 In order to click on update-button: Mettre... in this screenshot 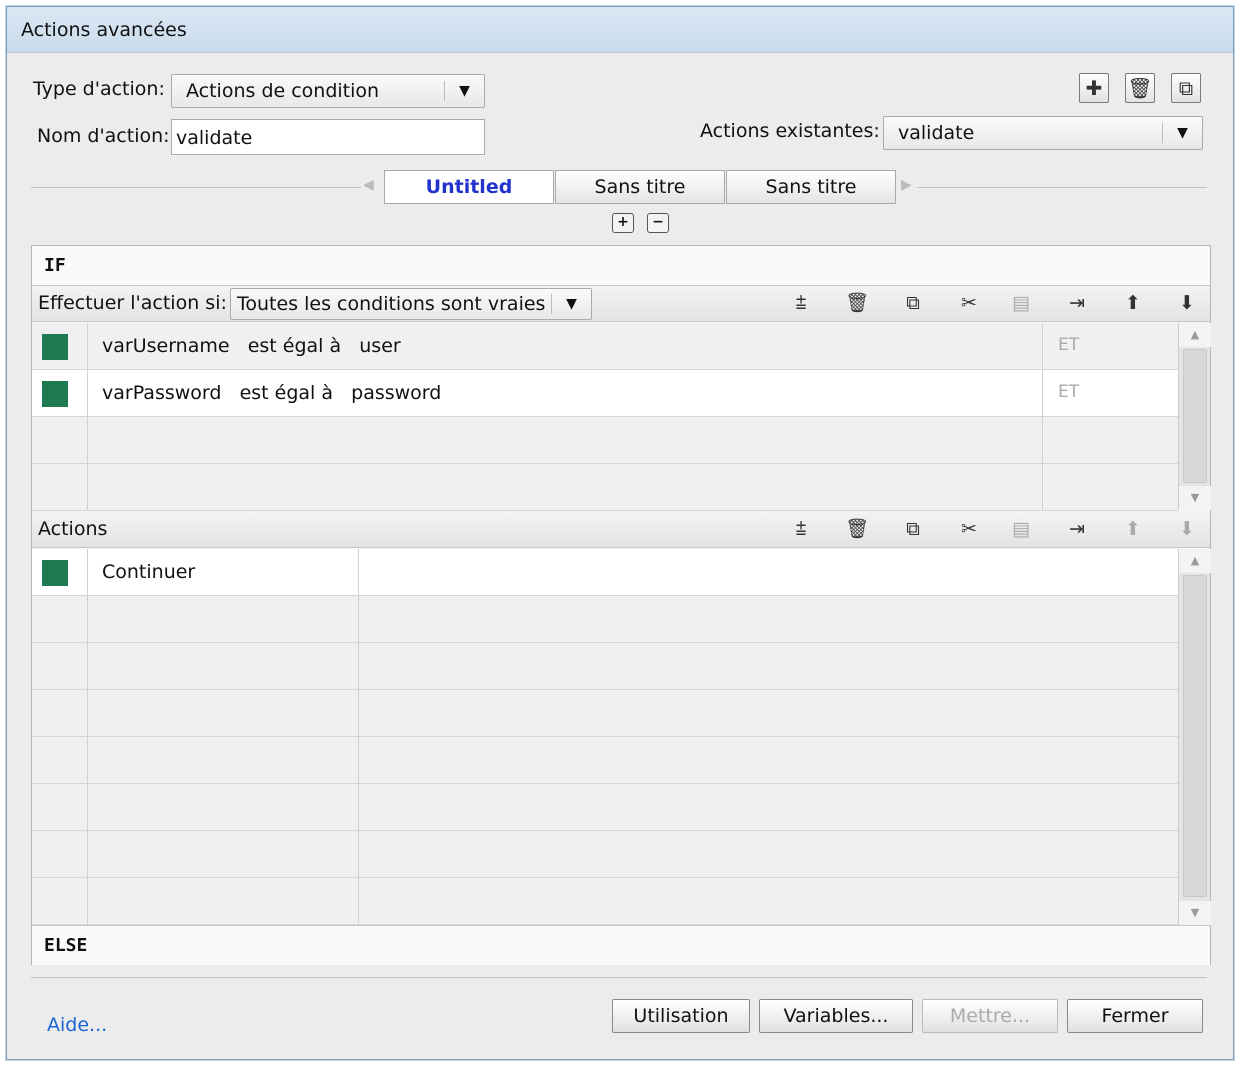, I will do `click(990, 1016)`.